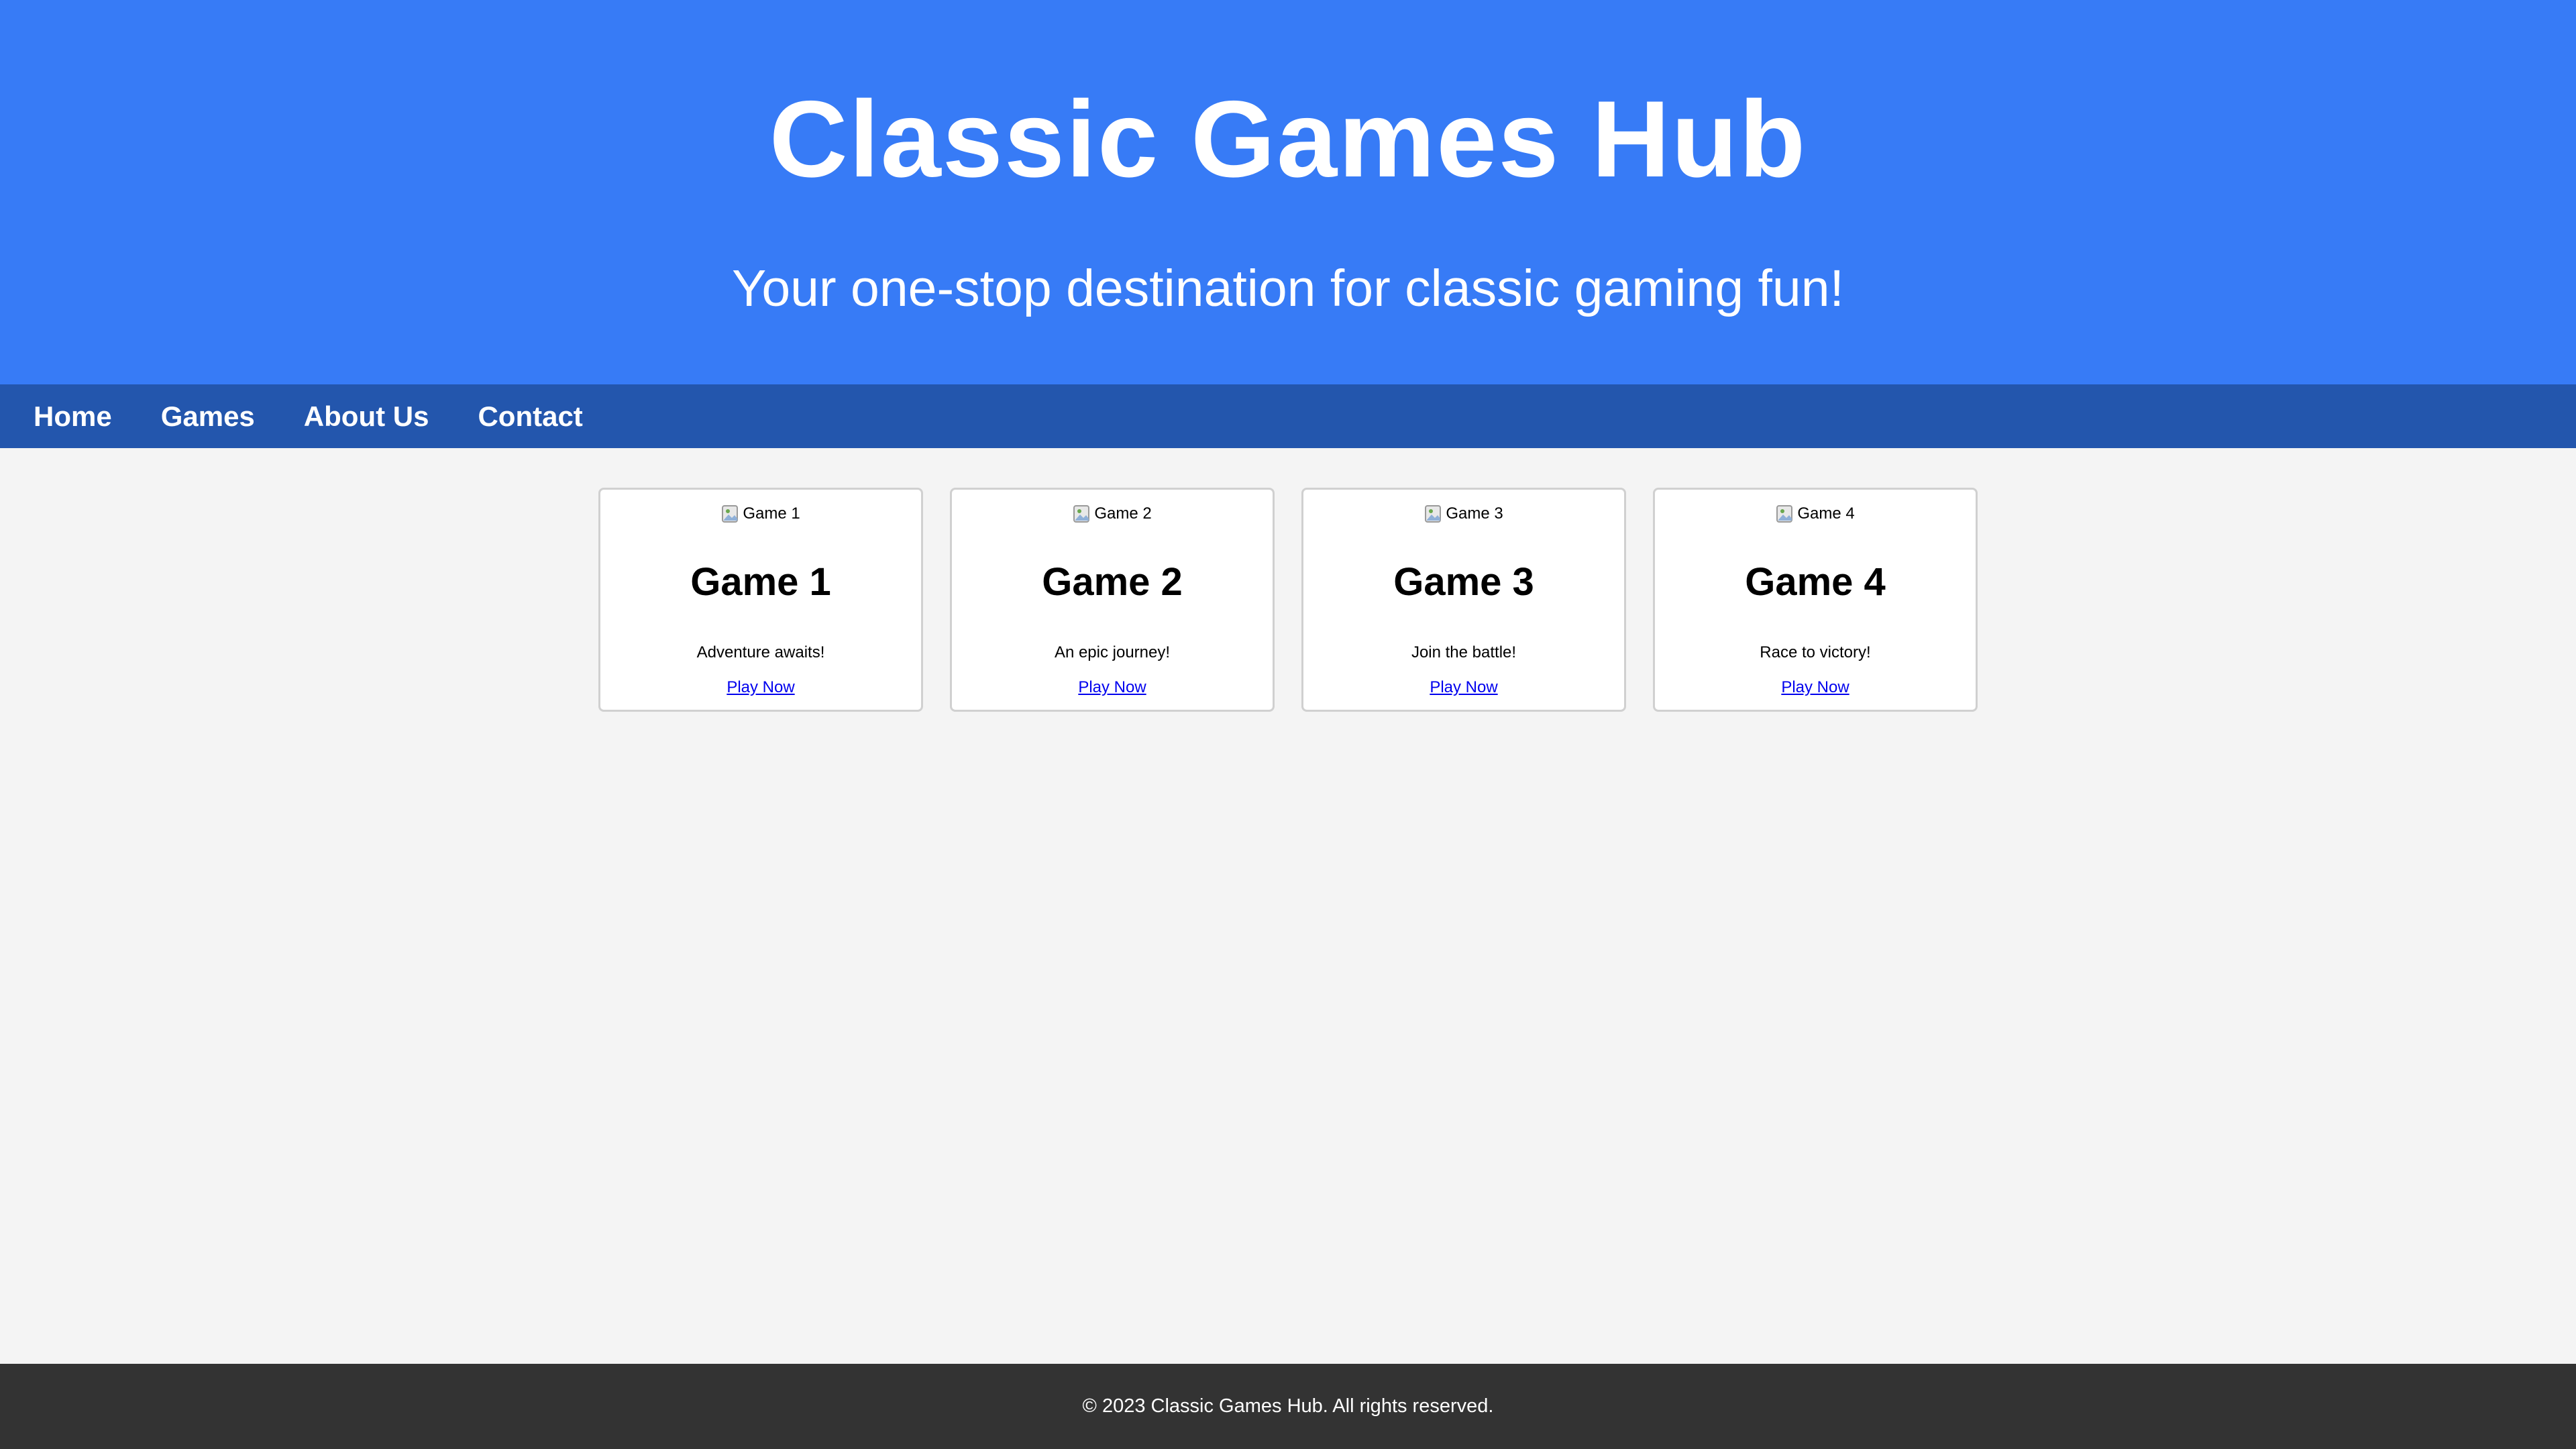  I want to click on game-image-alt: Game 4, so click(1826, 513).